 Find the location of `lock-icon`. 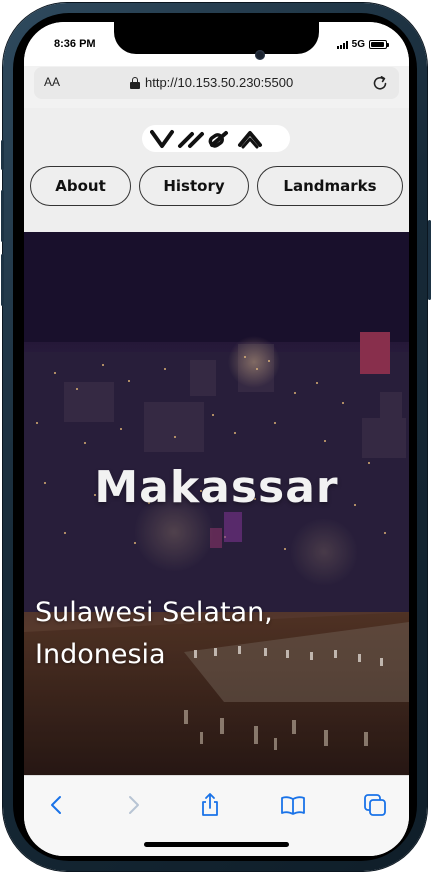

lock-icon is located at coordinates (135, 83).